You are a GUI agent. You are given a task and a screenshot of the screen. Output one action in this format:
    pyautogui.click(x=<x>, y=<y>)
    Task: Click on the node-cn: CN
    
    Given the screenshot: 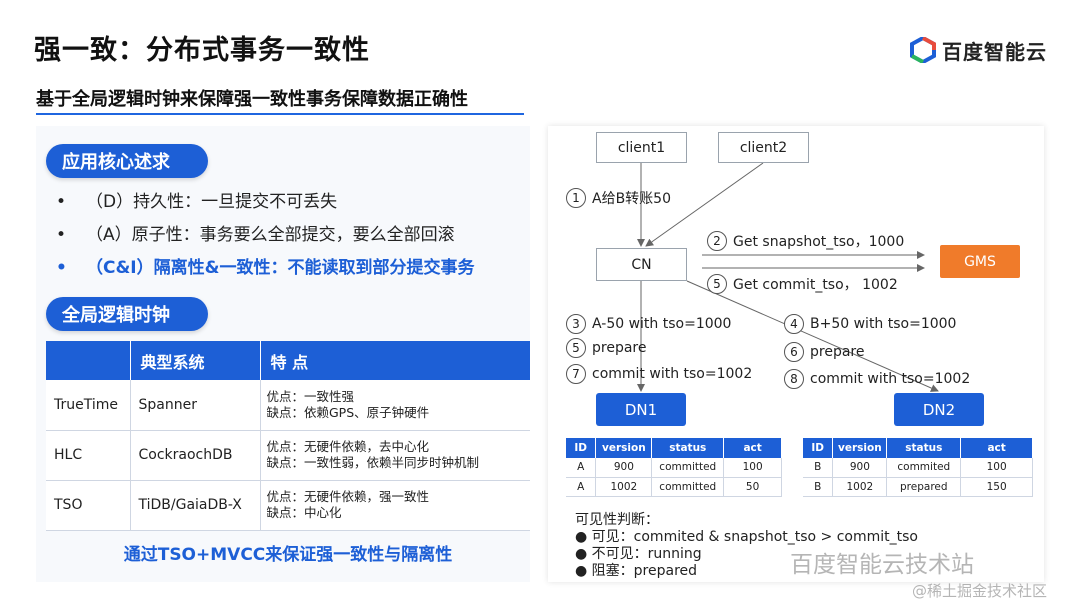 What is the action you would take?
    pyautogui.click(x=641, y=264)
    